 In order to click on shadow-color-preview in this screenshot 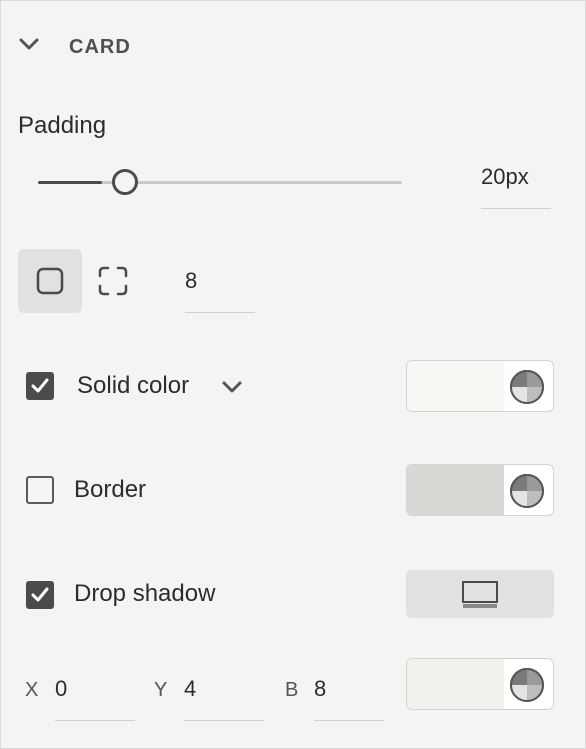, I will do `click(455, 684)`.